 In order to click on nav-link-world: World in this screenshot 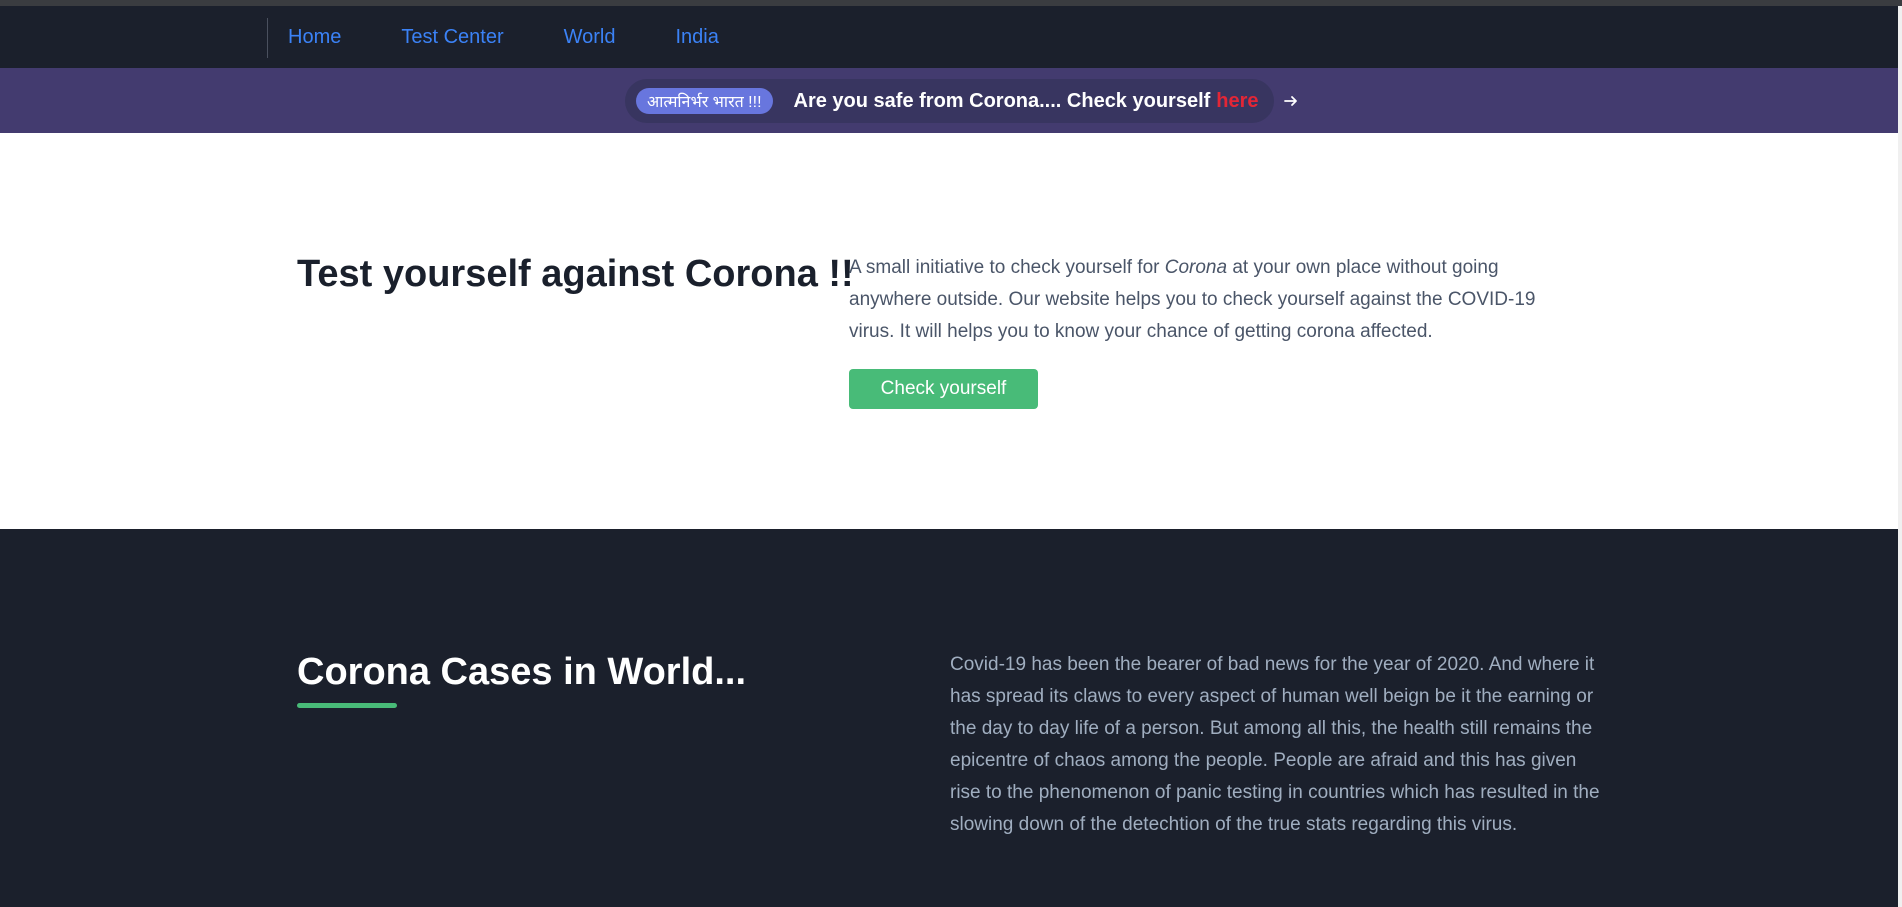, I will do `click(590, 37)`.